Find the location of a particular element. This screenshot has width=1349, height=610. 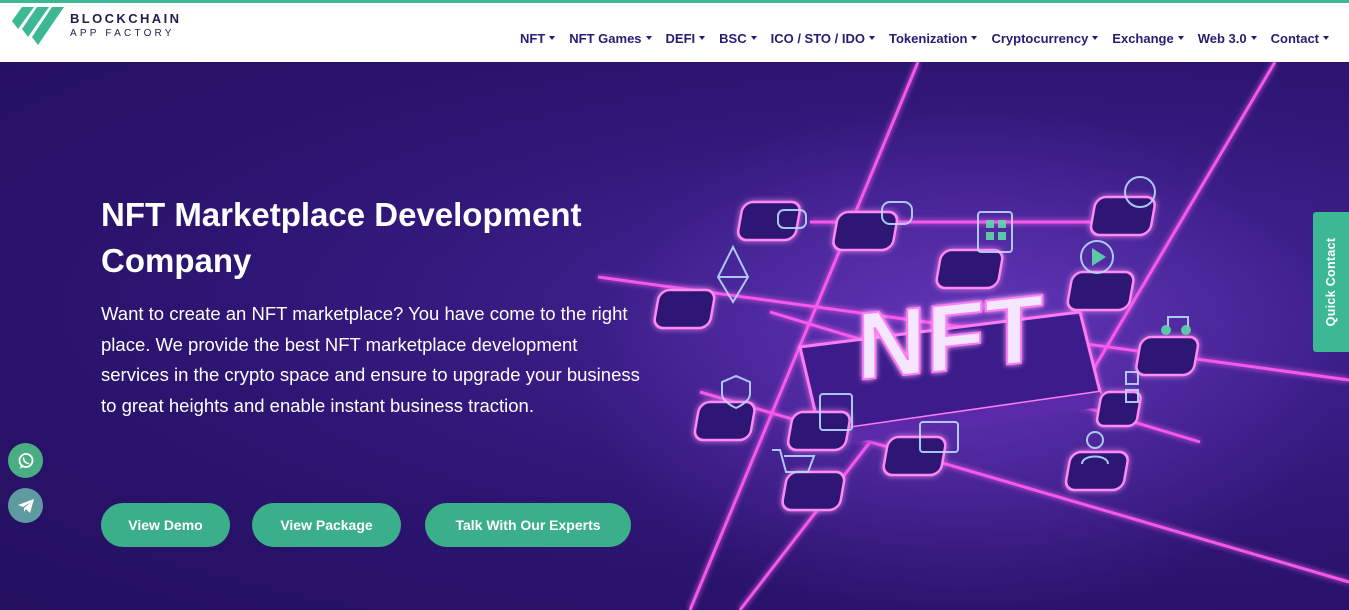

nav-label: NFT is located at coordinates (533, 38).